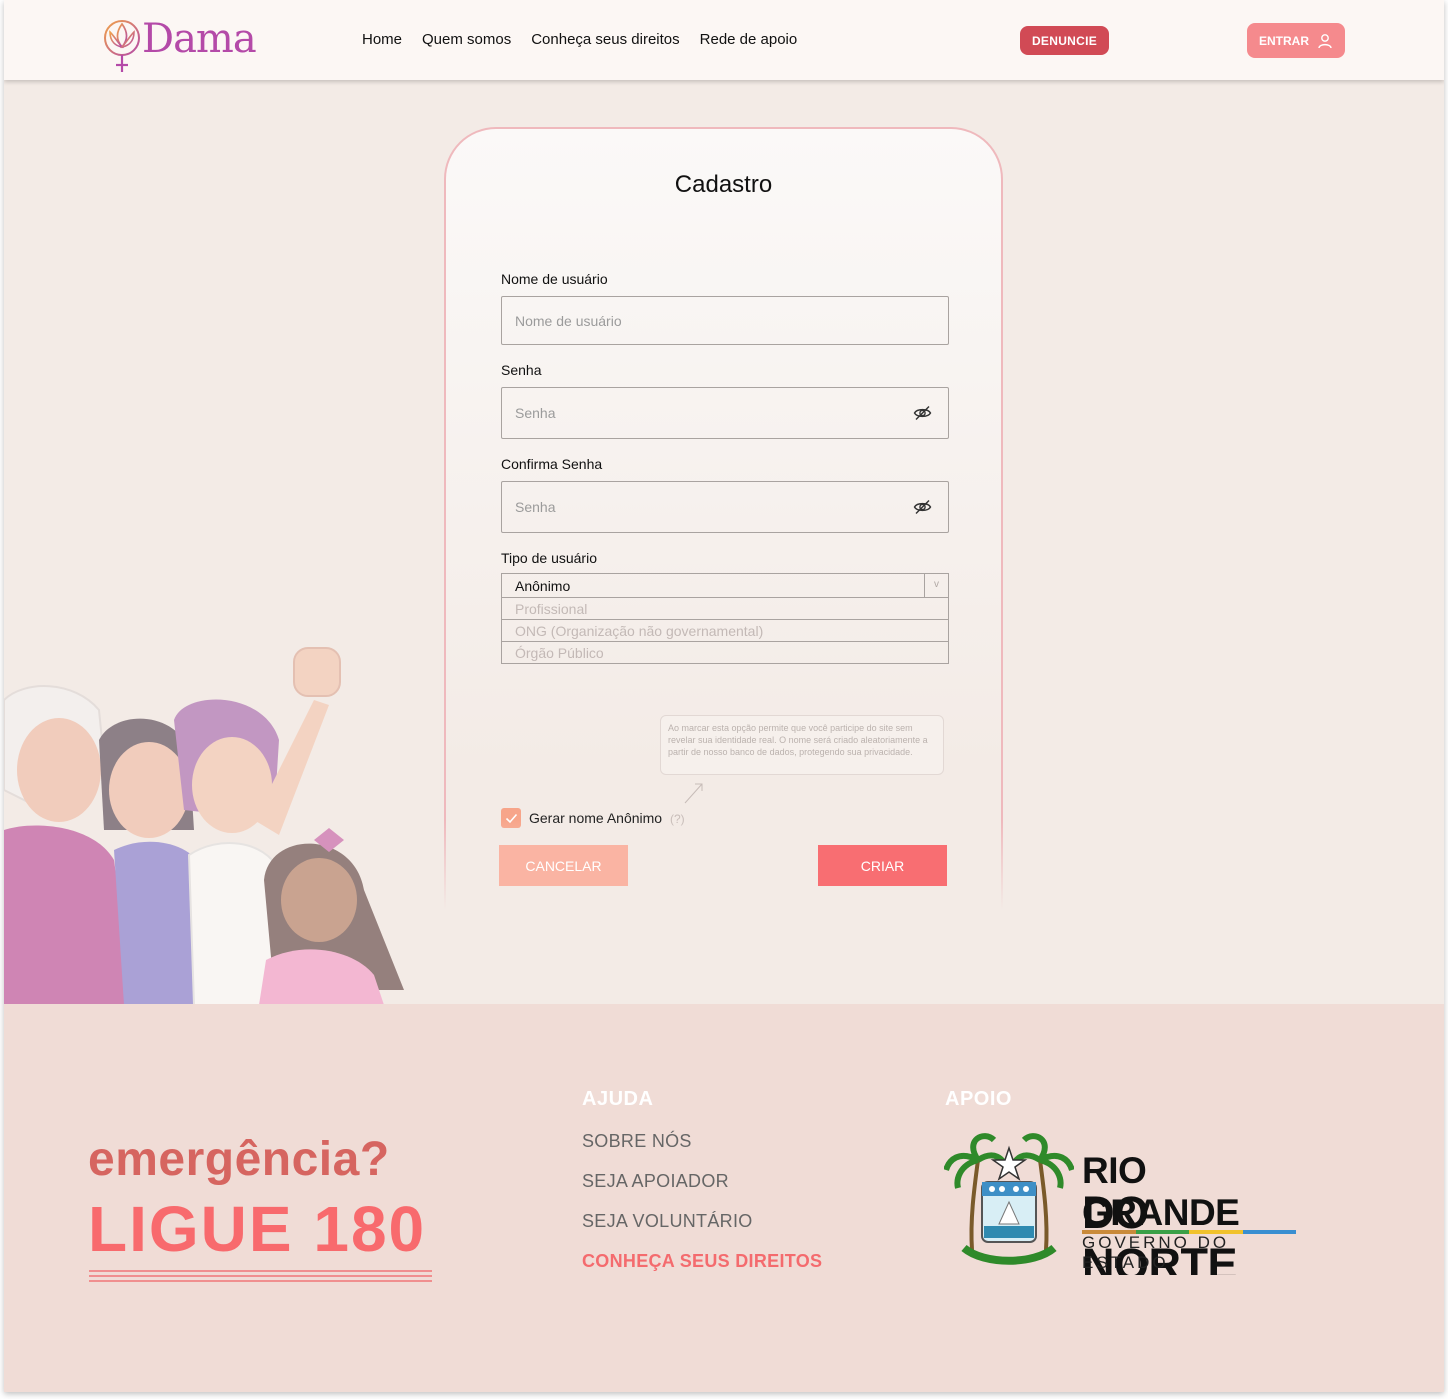 This screenshot has width=1448, height=1399. What do you see at coordinates (618, 1099) in the screenshot?
I see `help-heading: AJUDA` at bounding box center [618, 1099].